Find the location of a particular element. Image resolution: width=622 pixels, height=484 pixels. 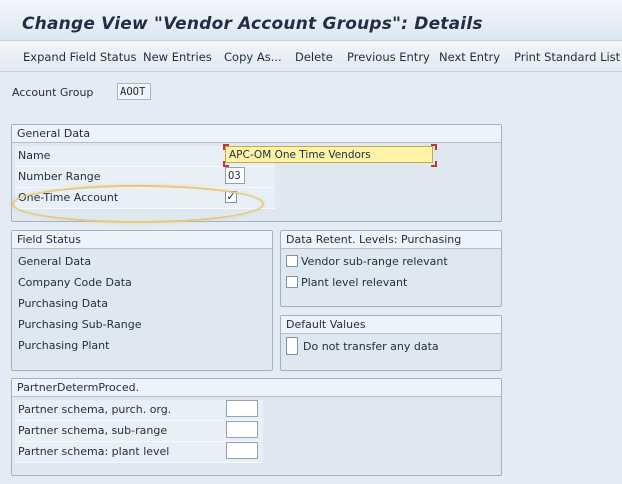

partner-determination-header: PartnerDetermProced. is located at coordinates (256, 388).